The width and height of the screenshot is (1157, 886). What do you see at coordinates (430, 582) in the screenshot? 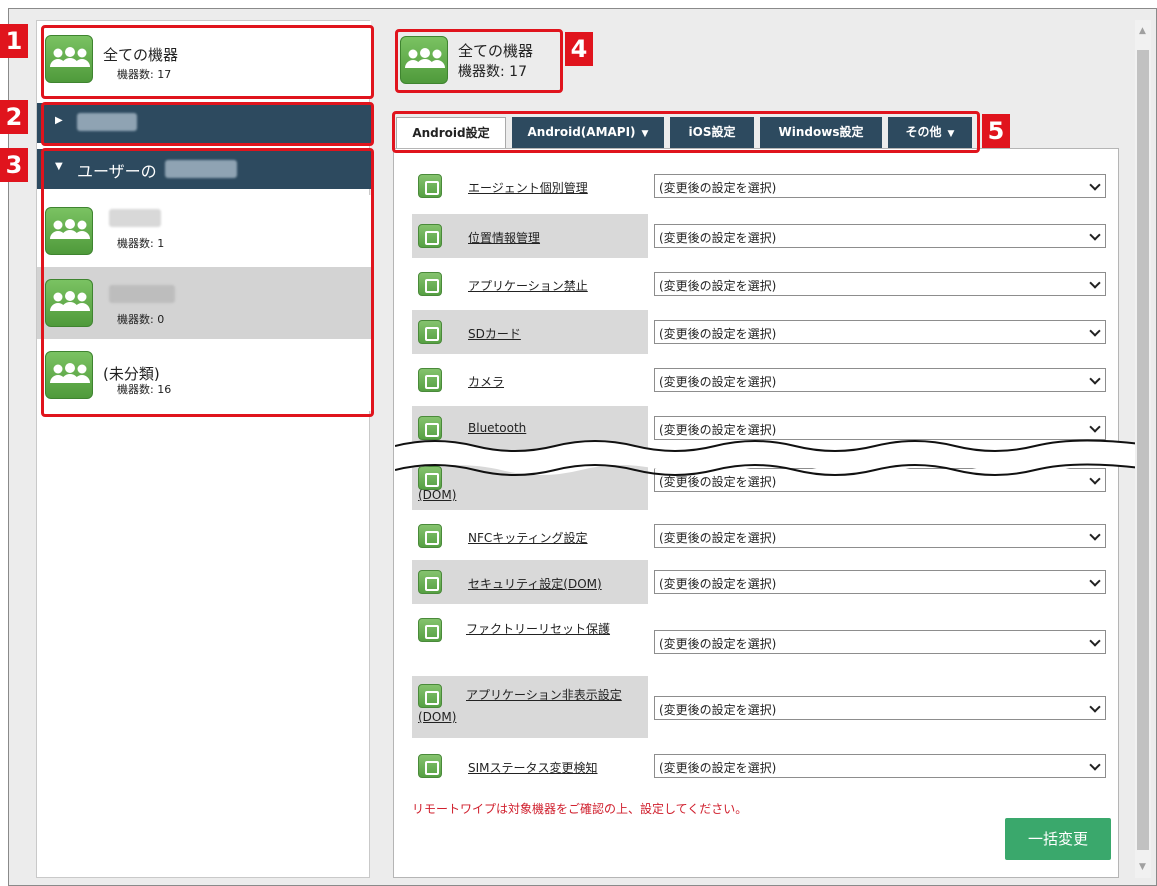
I see `security-shield-icon` at bounding box center [430, 582].